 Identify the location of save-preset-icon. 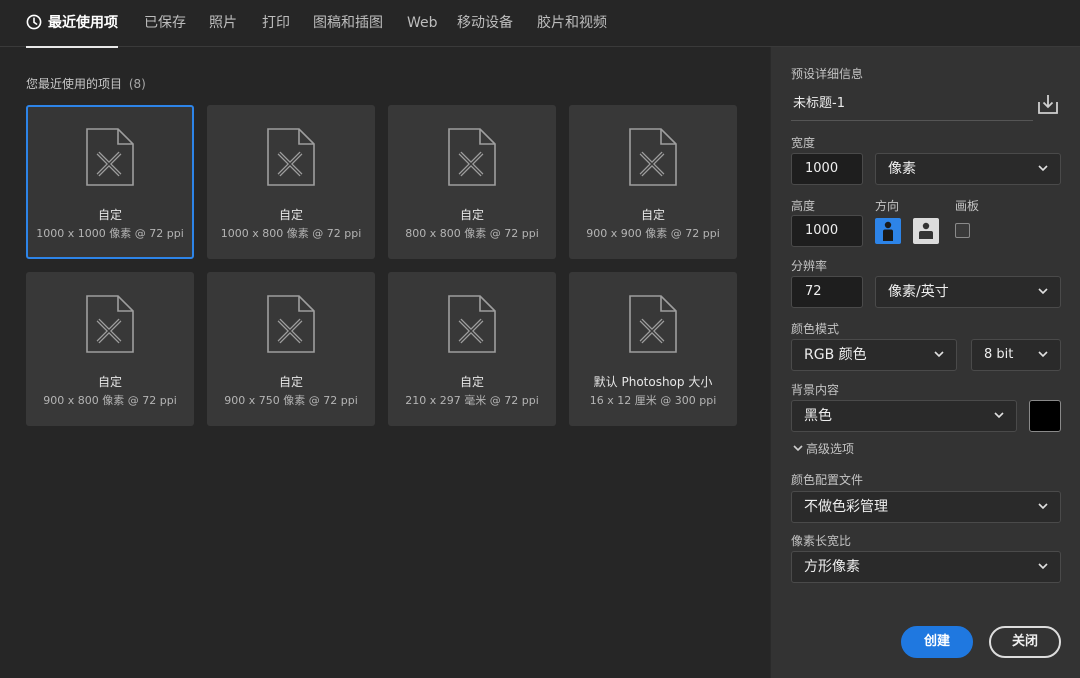
(1048, 104).